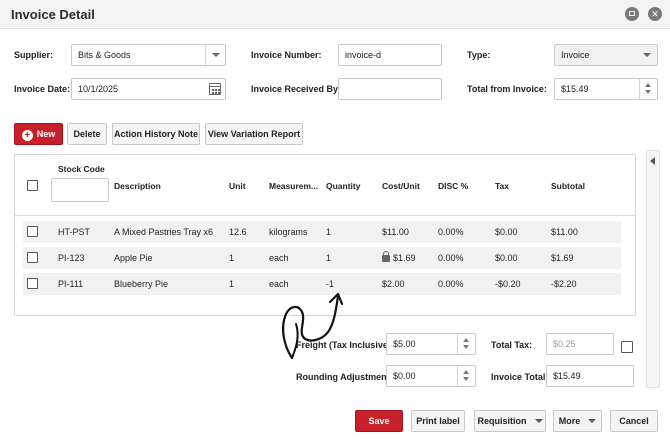 The image size is (670, 445). Describe the element at coordinates (564, 232) in the screenshot. I see `cell-subtotal: $11.00` at that location.